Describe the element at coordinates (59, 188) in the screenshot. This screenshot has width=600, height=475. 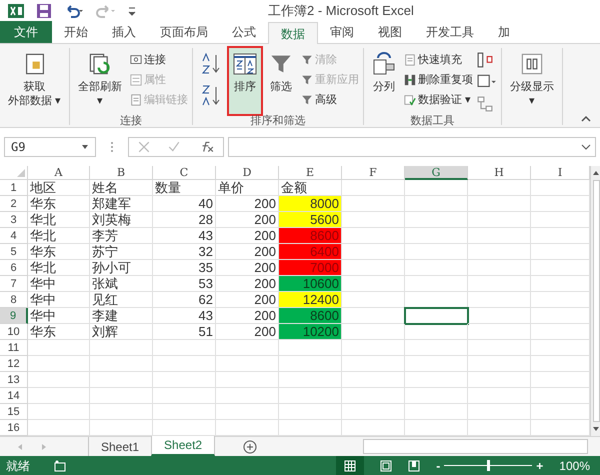
I see `table-cell: 地区` at that location.